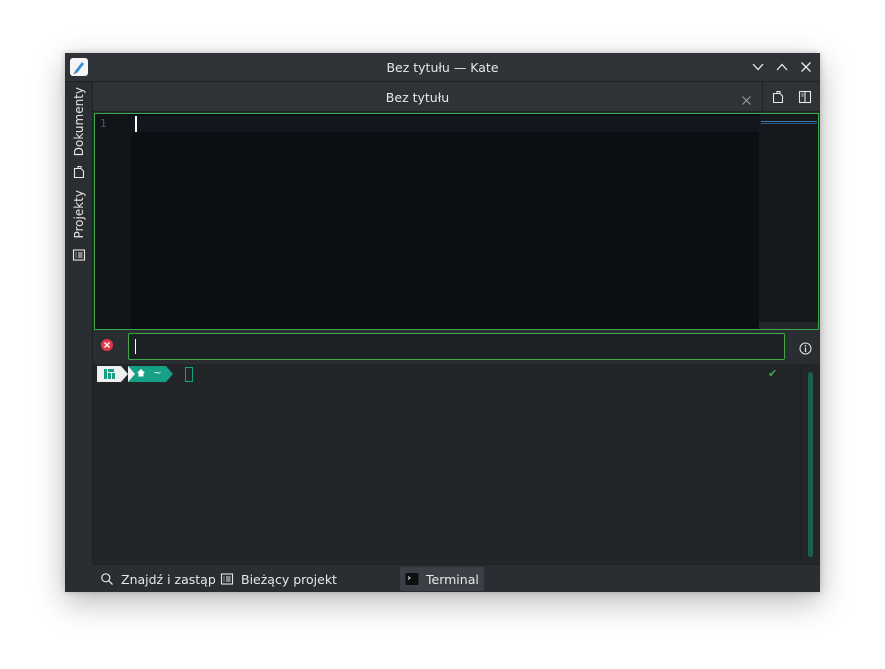 This screenshot has width=885, height=669. Describe the element at coordinates (135, 346) in the screenshot. I see `command-caret` at that location.